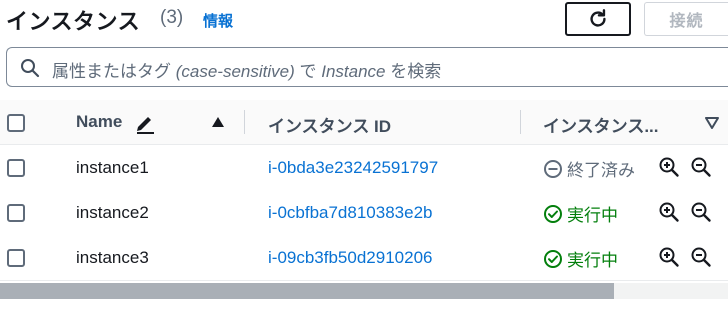 The image size is (728, 310). I want to click on column-header-name: Name, so click(99, 122).